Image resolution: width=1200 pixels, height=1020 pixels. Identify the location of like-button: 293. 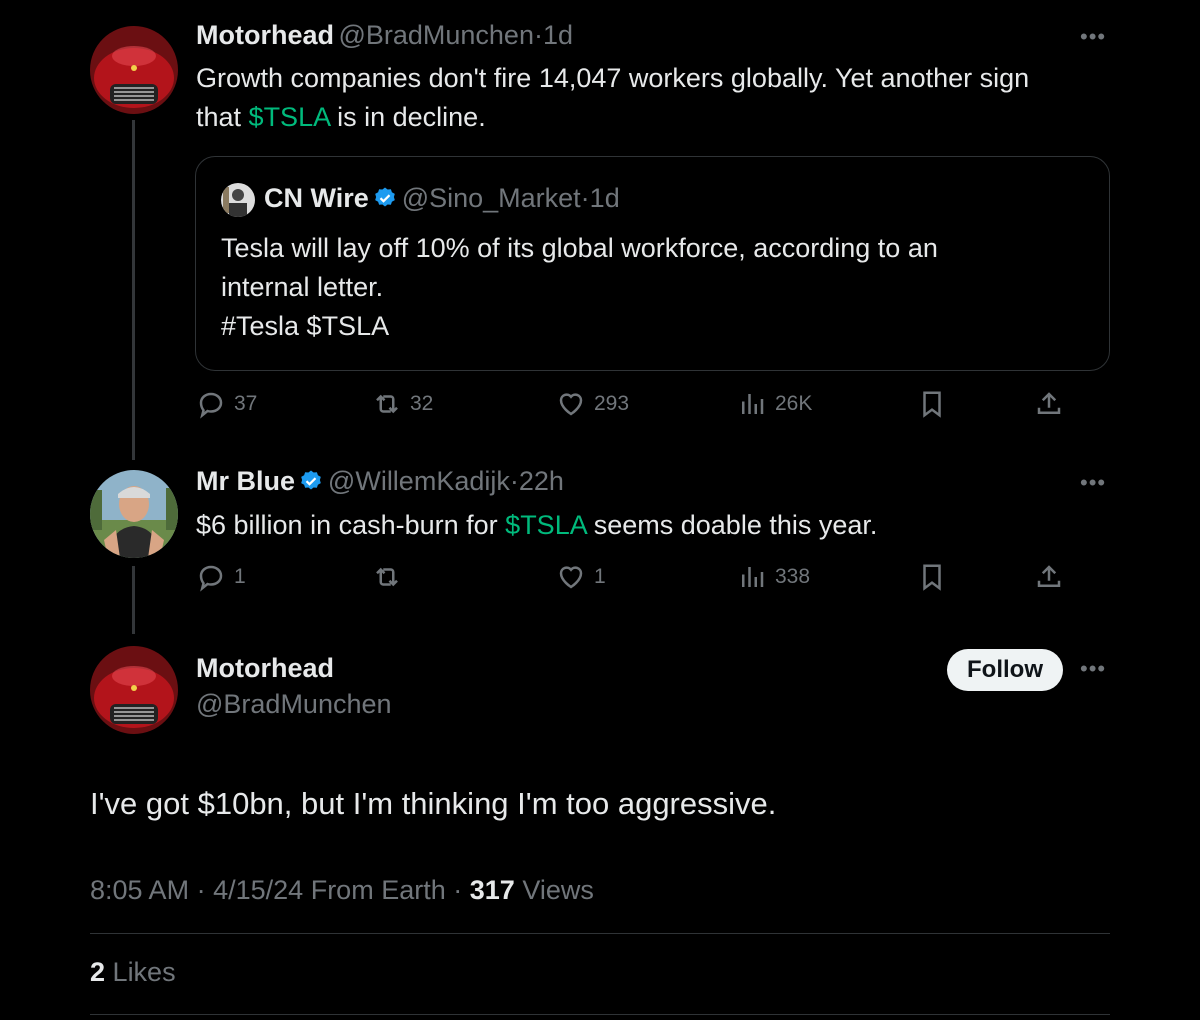
(592, 404).